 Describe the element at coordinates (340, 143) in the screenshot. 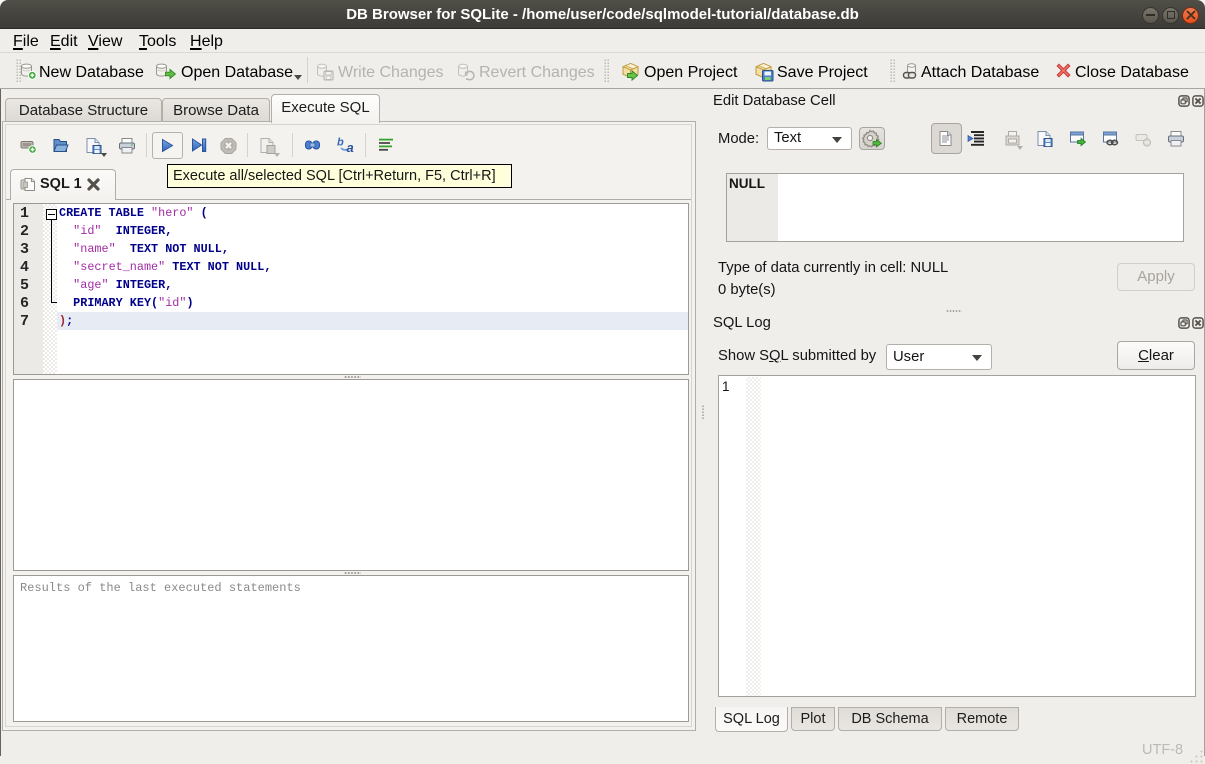

I see `svg-text: b` at that location.